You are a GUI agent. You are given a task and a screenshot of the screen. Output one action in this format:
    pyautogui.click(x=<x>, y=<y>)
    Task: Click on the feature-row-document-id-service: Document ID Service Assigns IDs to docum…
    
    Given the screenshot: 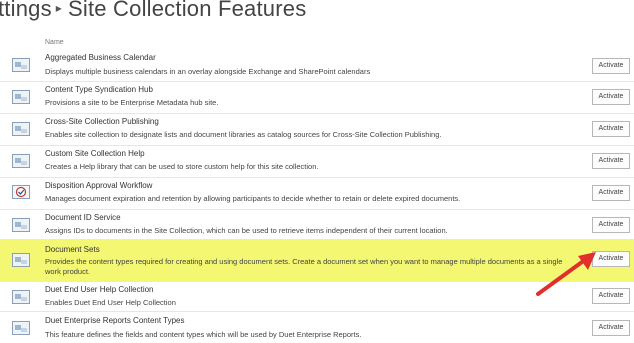 What is the action you would take?
    pyautogui.click(x=317, y=225)
    